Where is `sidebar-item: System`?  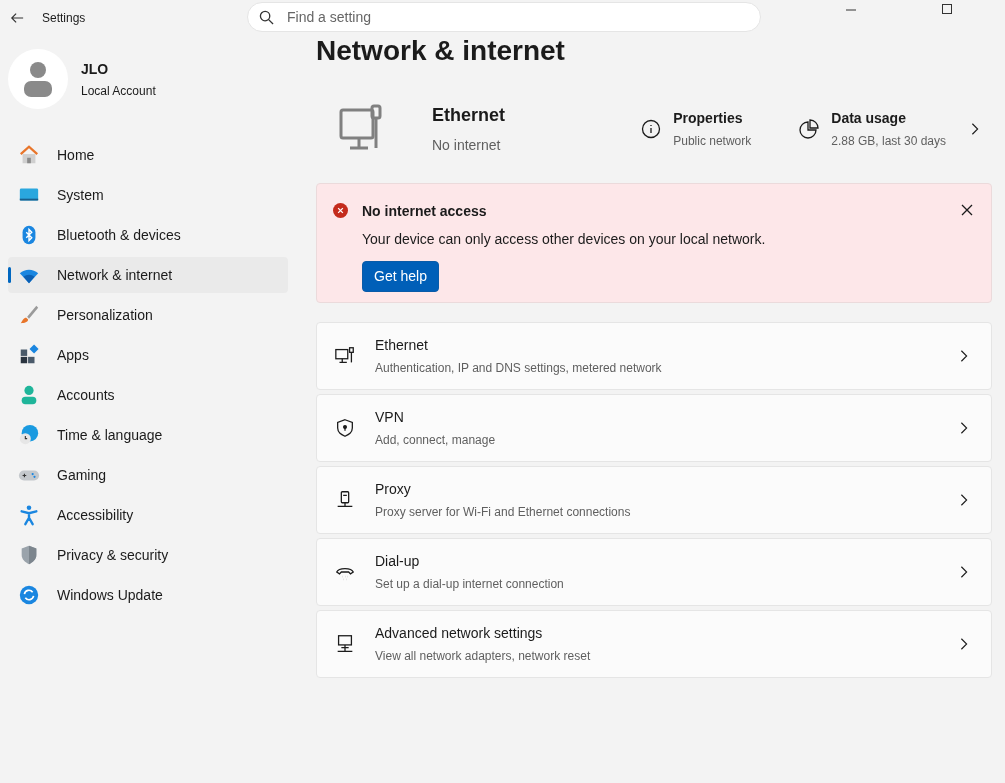
sidebar-item: System is located at coordinates (148, 195).